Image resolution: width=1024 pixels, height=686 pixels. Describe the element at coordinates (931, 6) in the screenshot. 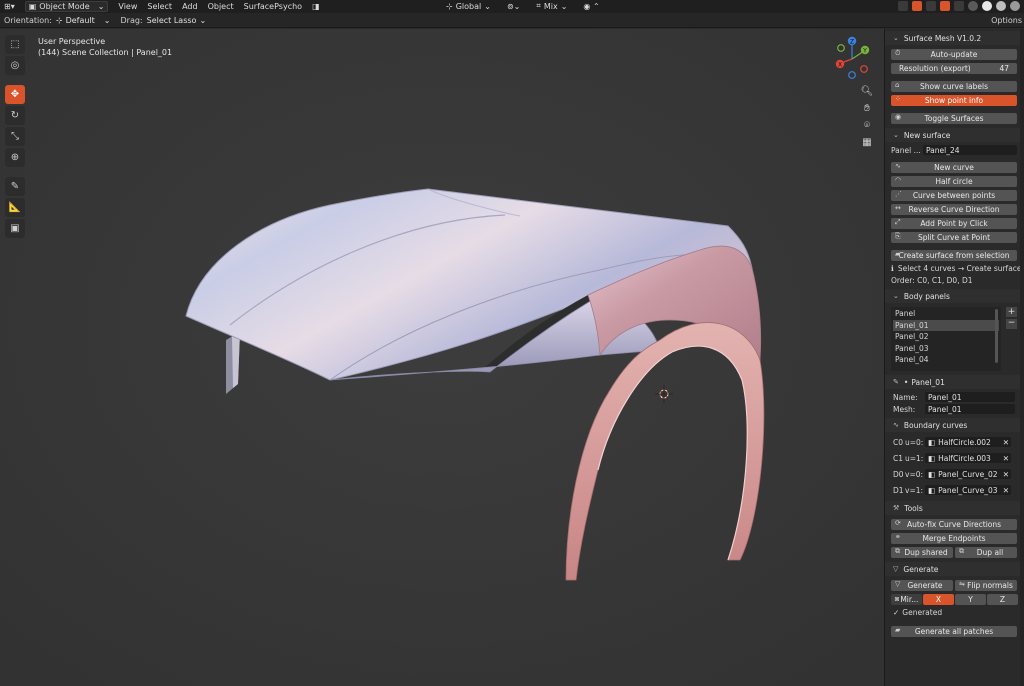

I see `overlay-dropdown-icon` at that location.